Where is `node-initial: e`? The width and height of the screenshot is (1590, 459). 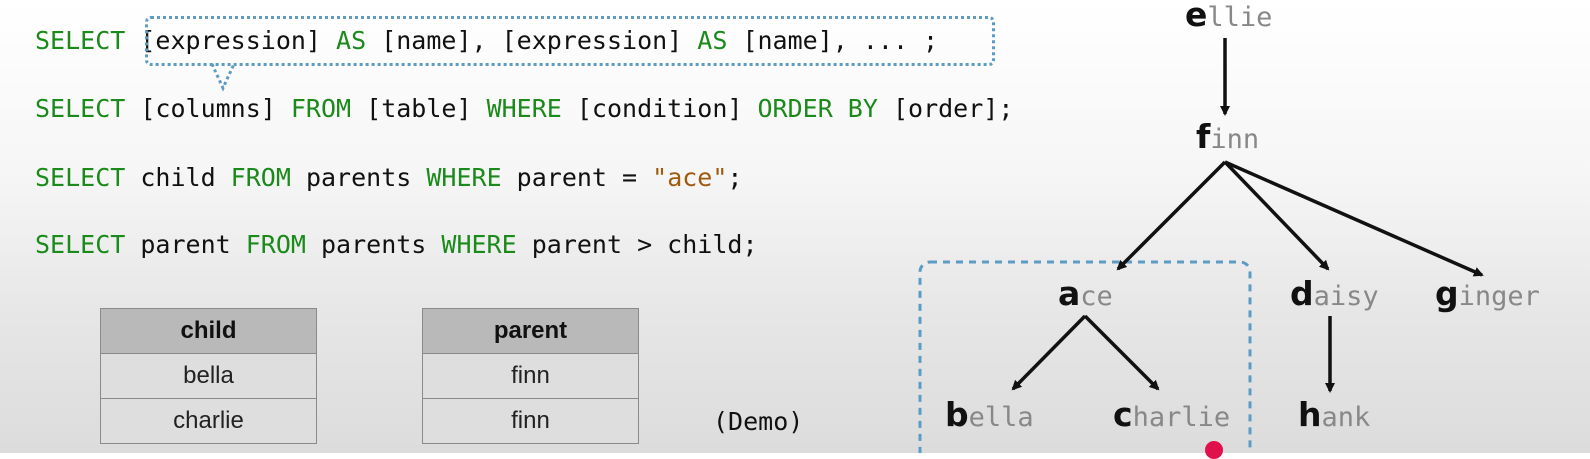 node-initial: e is located at coordinates (1196, 17).